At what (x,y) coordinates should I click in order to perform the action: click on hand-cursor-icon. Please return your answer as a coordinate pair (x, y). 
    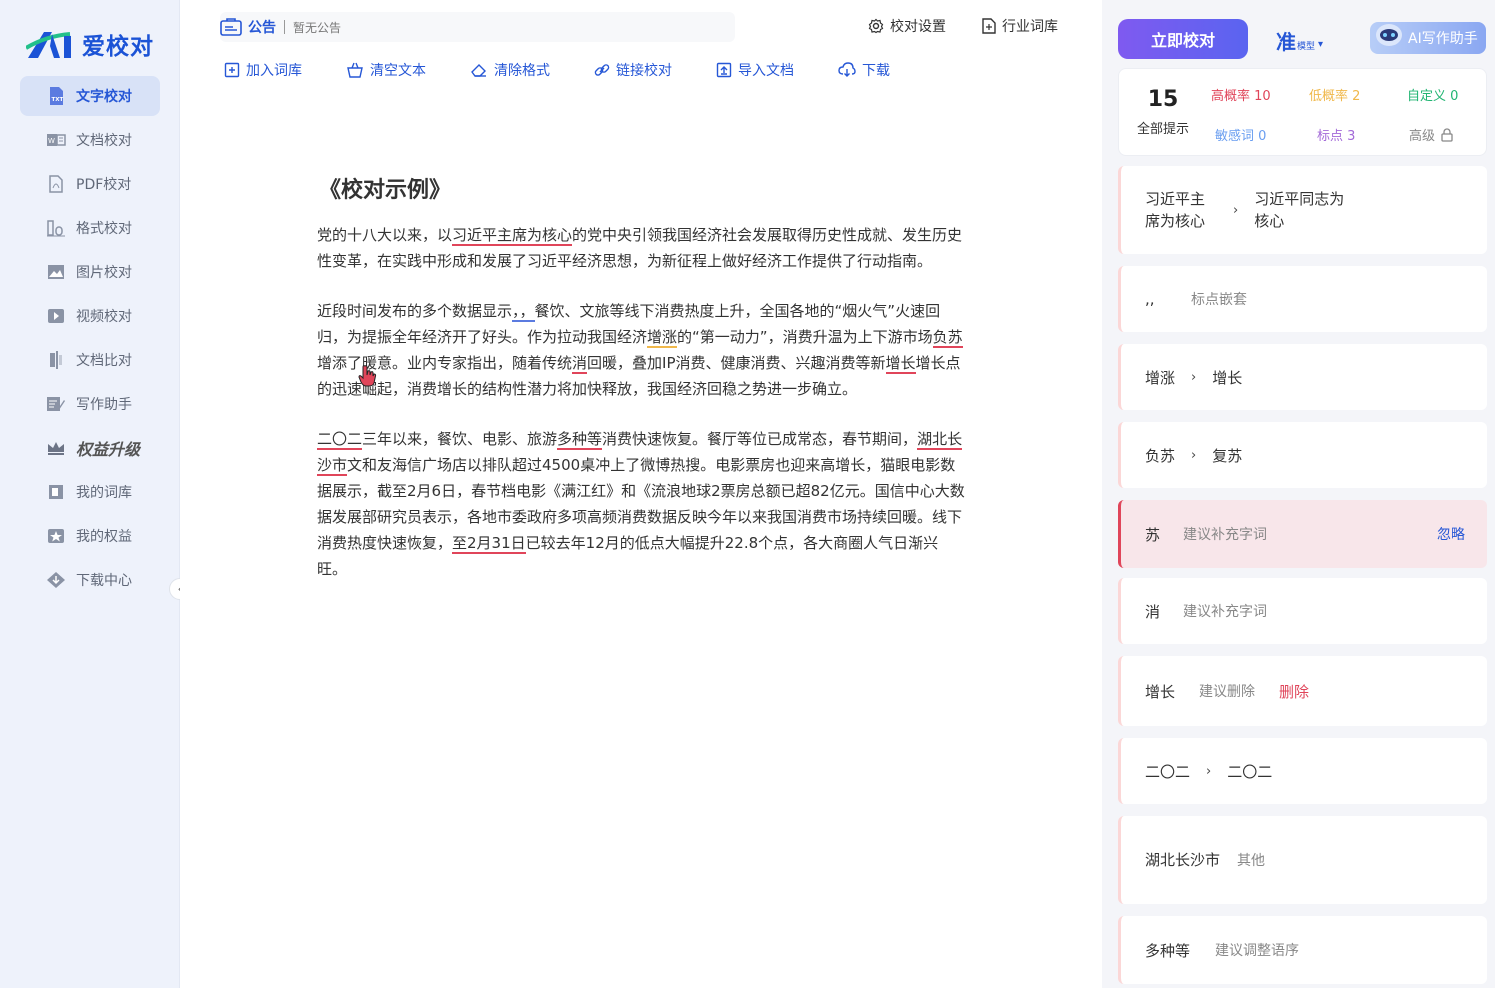
    Looking at the image, I should click on (367, 376).